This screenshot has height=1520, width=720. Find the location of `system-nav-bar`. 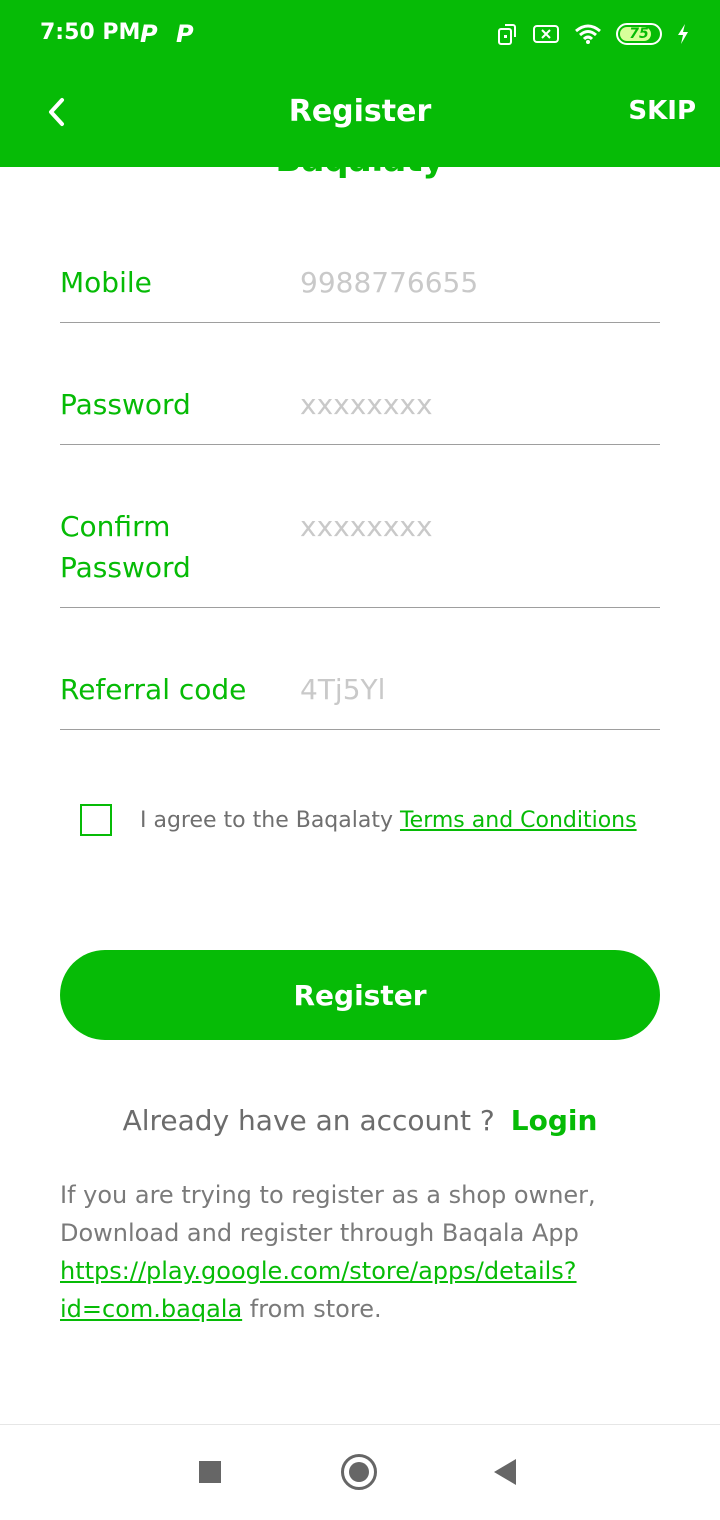

system-nav-bar is located at coordinates (360, 1472).